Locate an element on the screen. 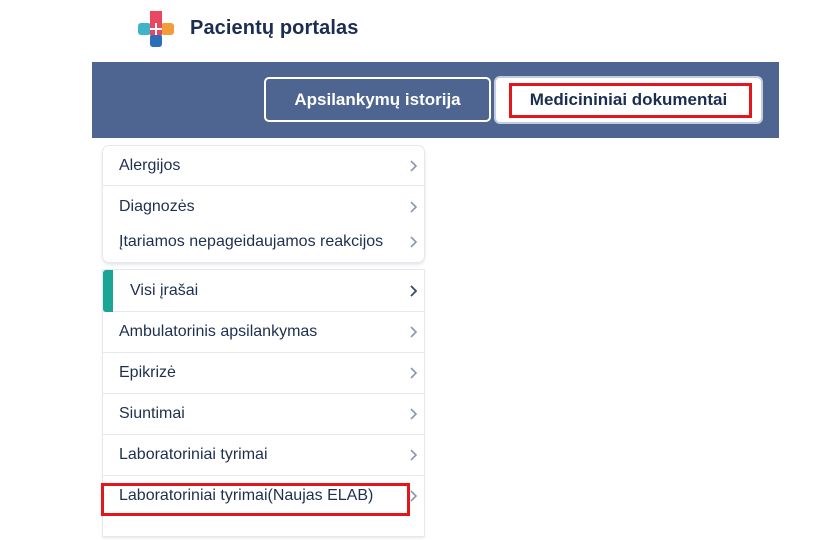 This screenshot has height=540, width=840. menu-item-label: Įtariamos nepageidaujamos reakcijos is located at coordinates (251, 241).